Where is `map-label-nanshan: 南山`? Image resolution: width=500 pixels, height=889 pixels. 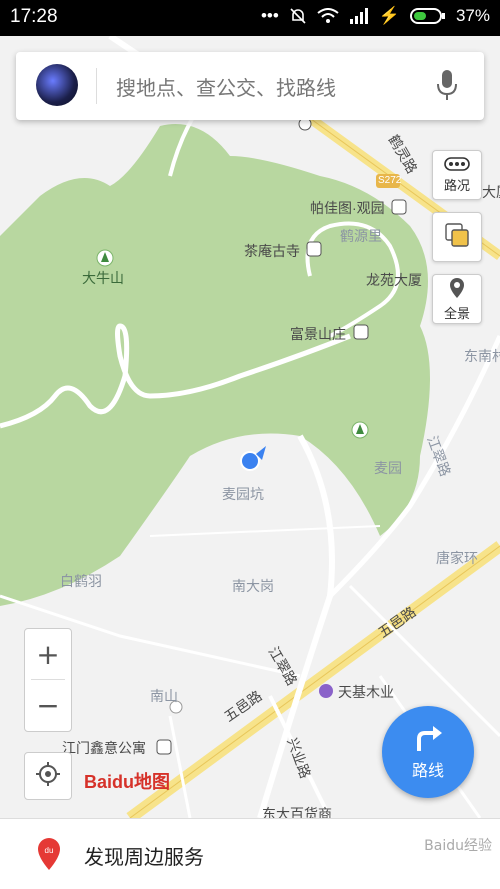 map-label-nanshan: 南山 is located at coordinates (164, 696).